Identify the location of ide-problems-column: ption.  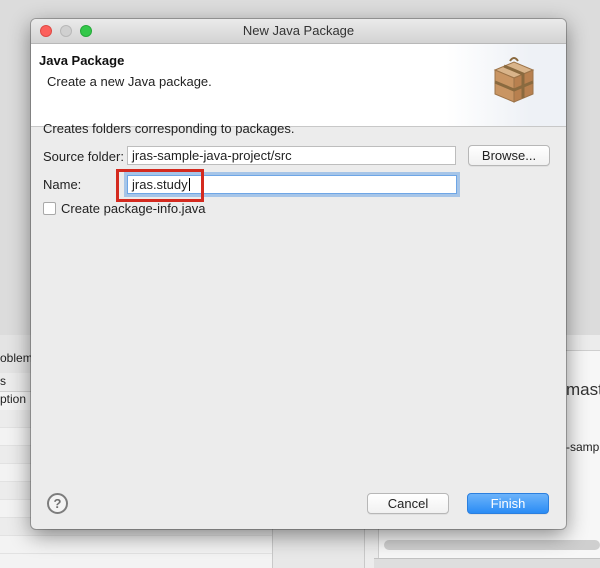
(13, 399).